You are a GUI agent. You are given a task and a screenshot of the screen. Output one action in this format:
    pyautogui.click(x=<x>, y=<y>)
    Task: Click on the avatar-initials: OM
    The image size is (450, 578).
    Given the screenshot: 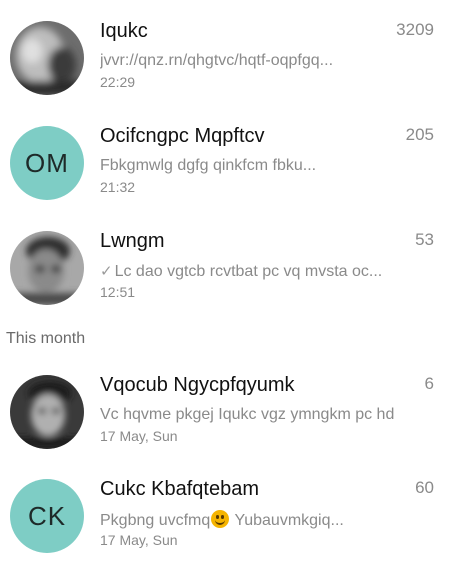 What is the action you would take?
    pyautogui.click(x=47, y=163)
    